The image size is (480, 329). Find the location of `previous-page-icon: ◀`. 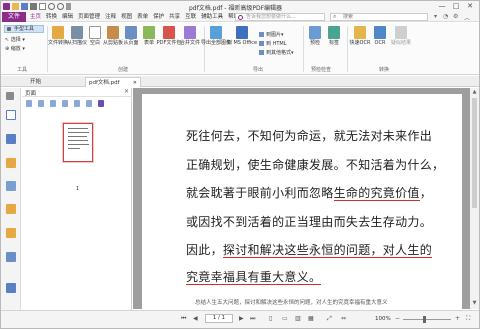

previous-page-icon: ◀ is located at coordinates (195, 318).